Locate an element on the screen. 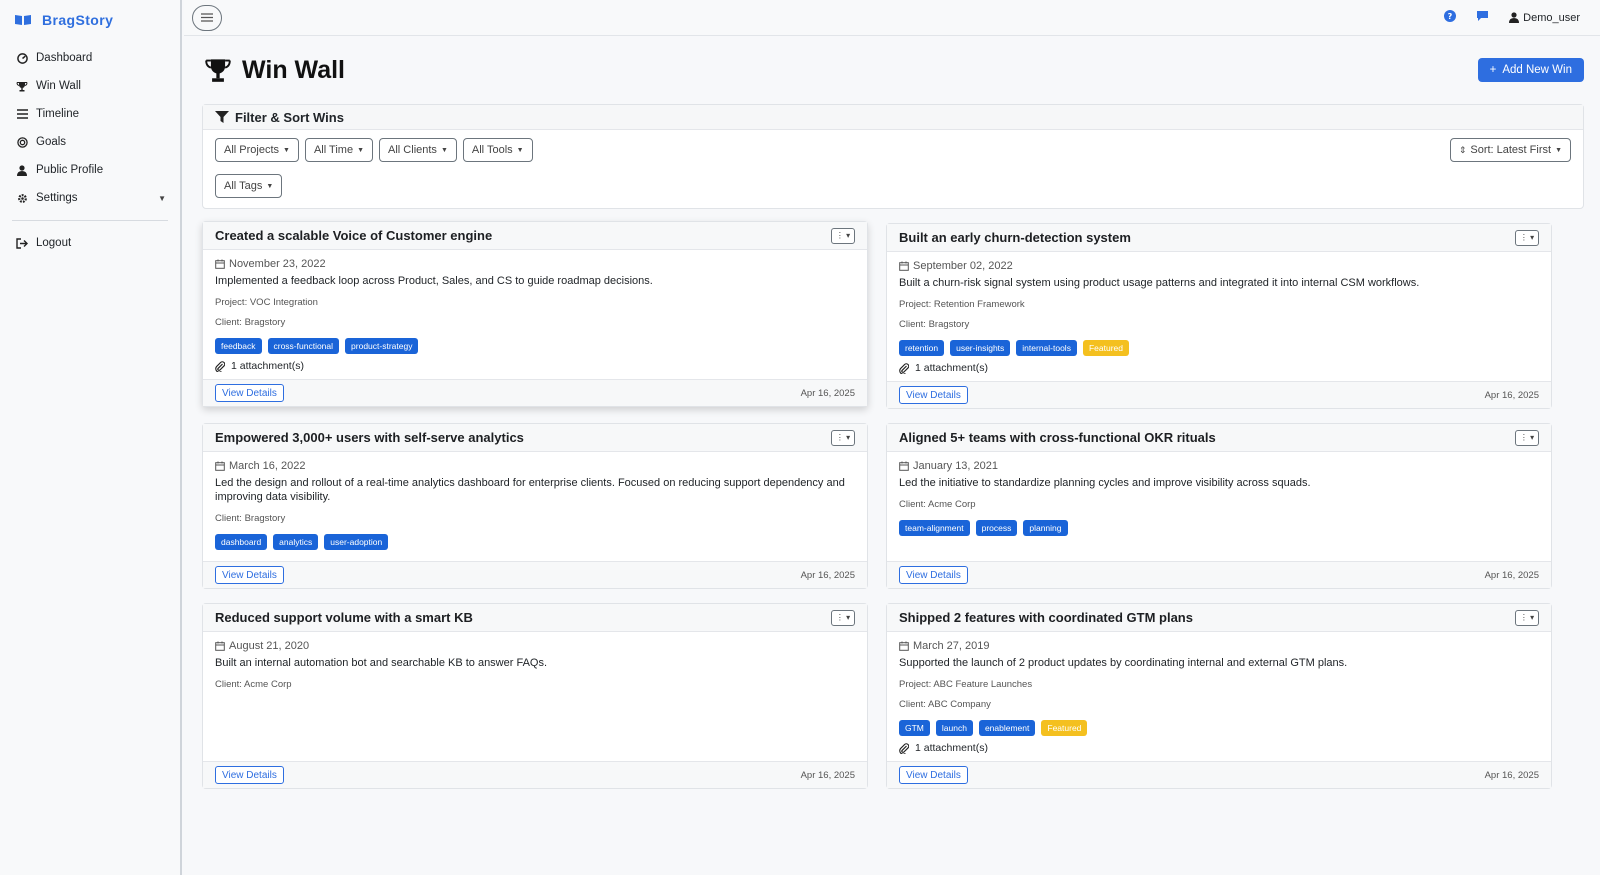 The height and width of the screenshot is (875, 1600). tags-dropdown: All Tags ▼ is located at coordinates (249, 186).